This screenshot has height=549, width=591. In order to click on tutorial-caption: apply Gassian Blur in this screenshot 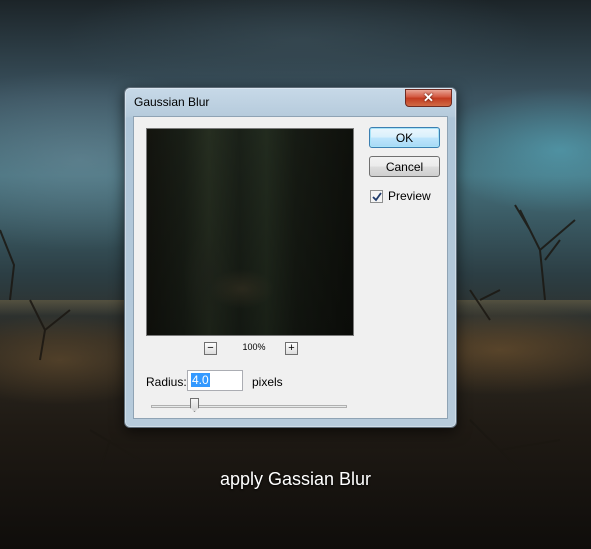, I will do `click(295, 479)`.